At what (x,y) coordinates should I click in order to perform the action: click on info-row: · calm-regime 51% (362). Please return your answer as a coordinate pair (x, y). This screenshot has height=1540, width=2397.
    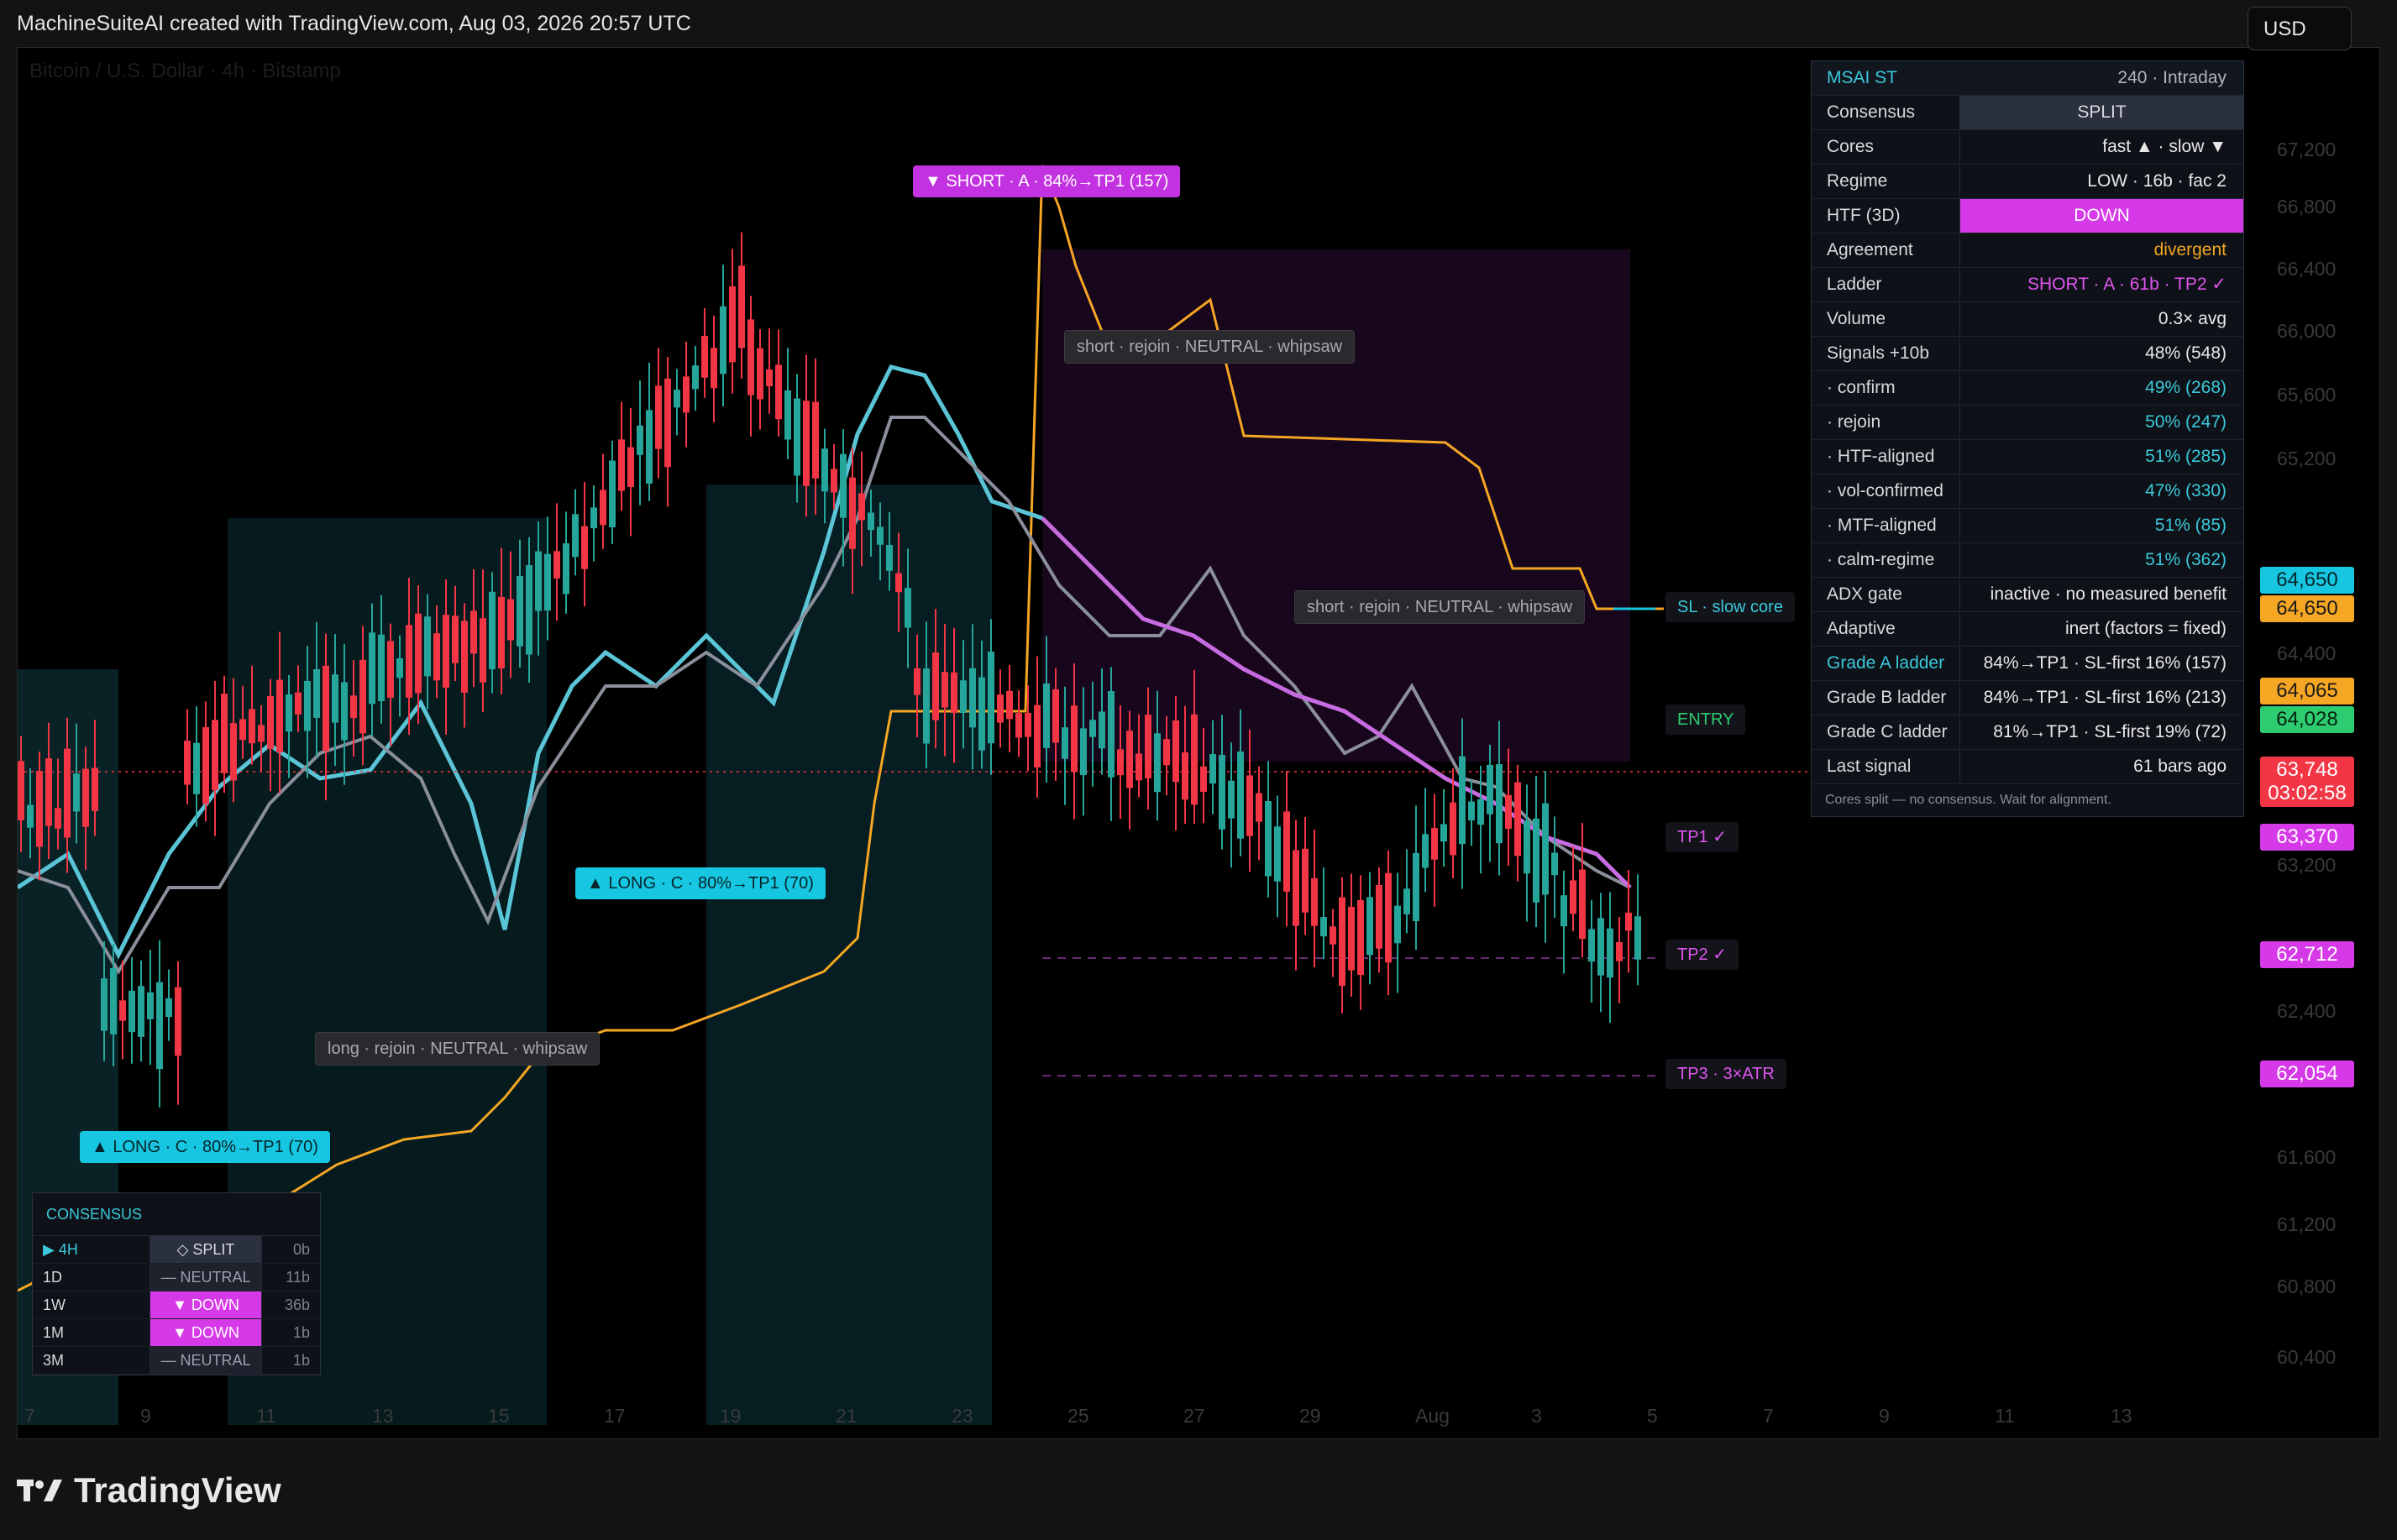
    Looking at the image, I should click on (2027, 560).